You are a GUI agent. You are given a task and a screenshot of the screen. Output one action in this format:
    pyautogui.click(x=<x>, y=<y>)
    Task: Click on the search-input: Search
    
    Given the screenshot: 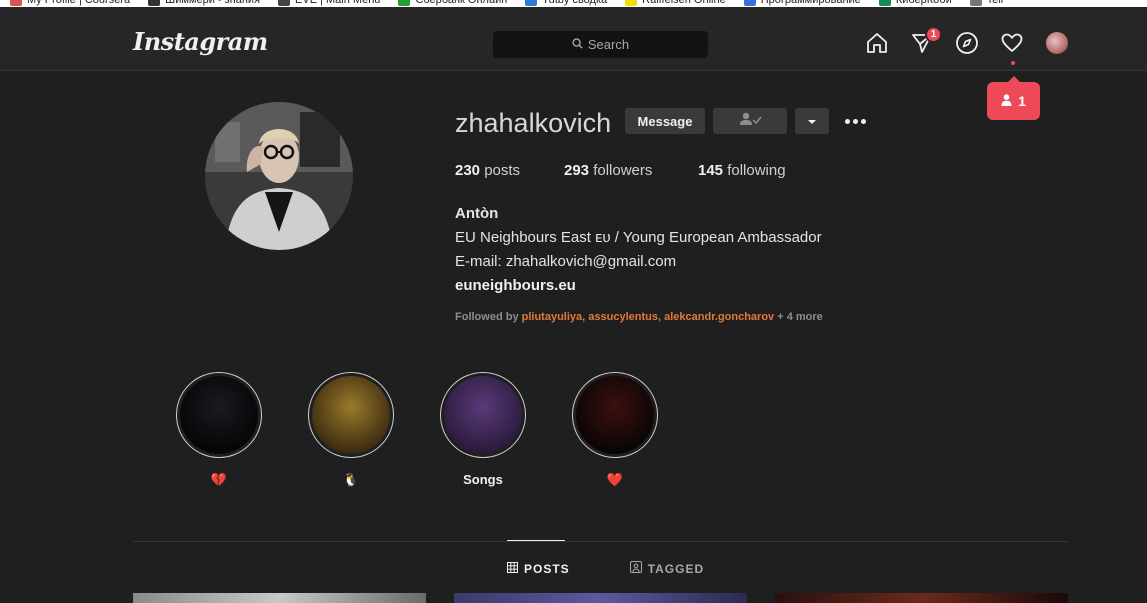 What is the action you would take?
    pyautogui.click(x=600, y=44)
    